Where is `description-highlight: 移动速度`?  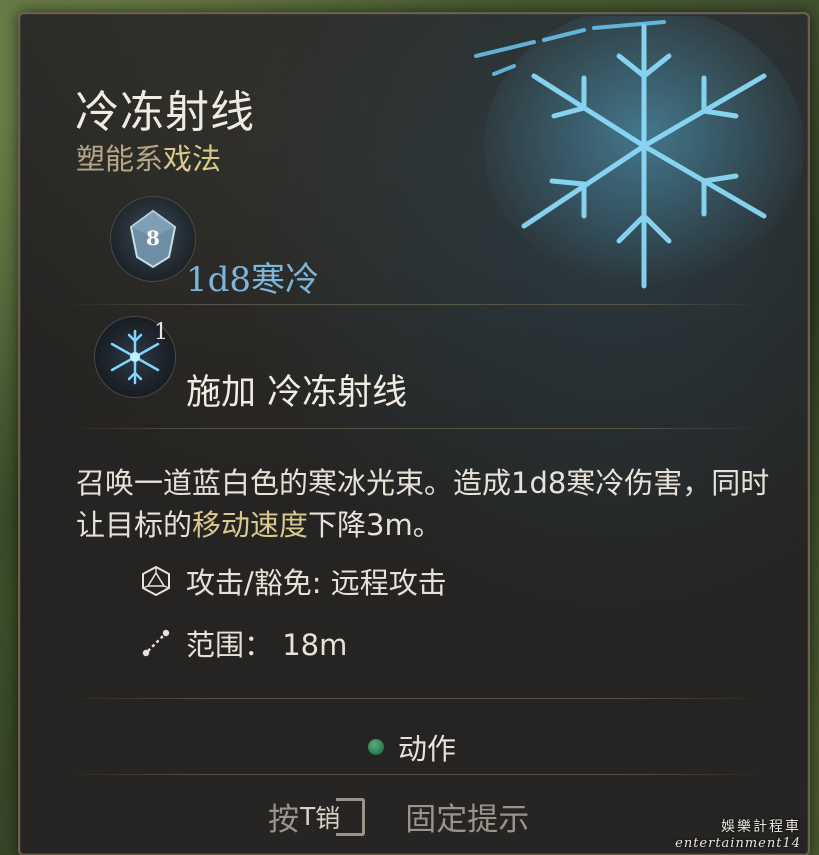 description-highlight: 移动速度 is located at coordinates (250, 525).